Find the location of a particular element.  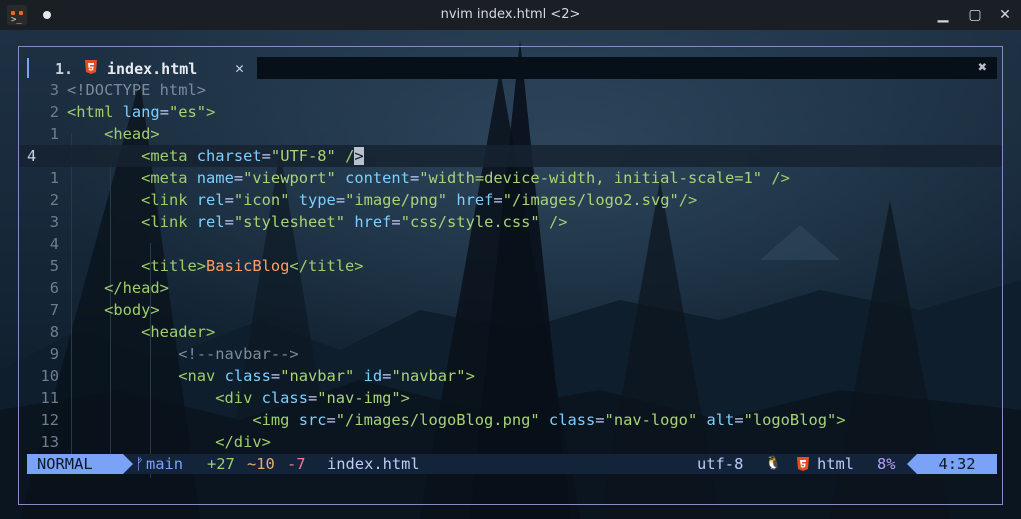

code-token: href is located at coordinates (475, 200).